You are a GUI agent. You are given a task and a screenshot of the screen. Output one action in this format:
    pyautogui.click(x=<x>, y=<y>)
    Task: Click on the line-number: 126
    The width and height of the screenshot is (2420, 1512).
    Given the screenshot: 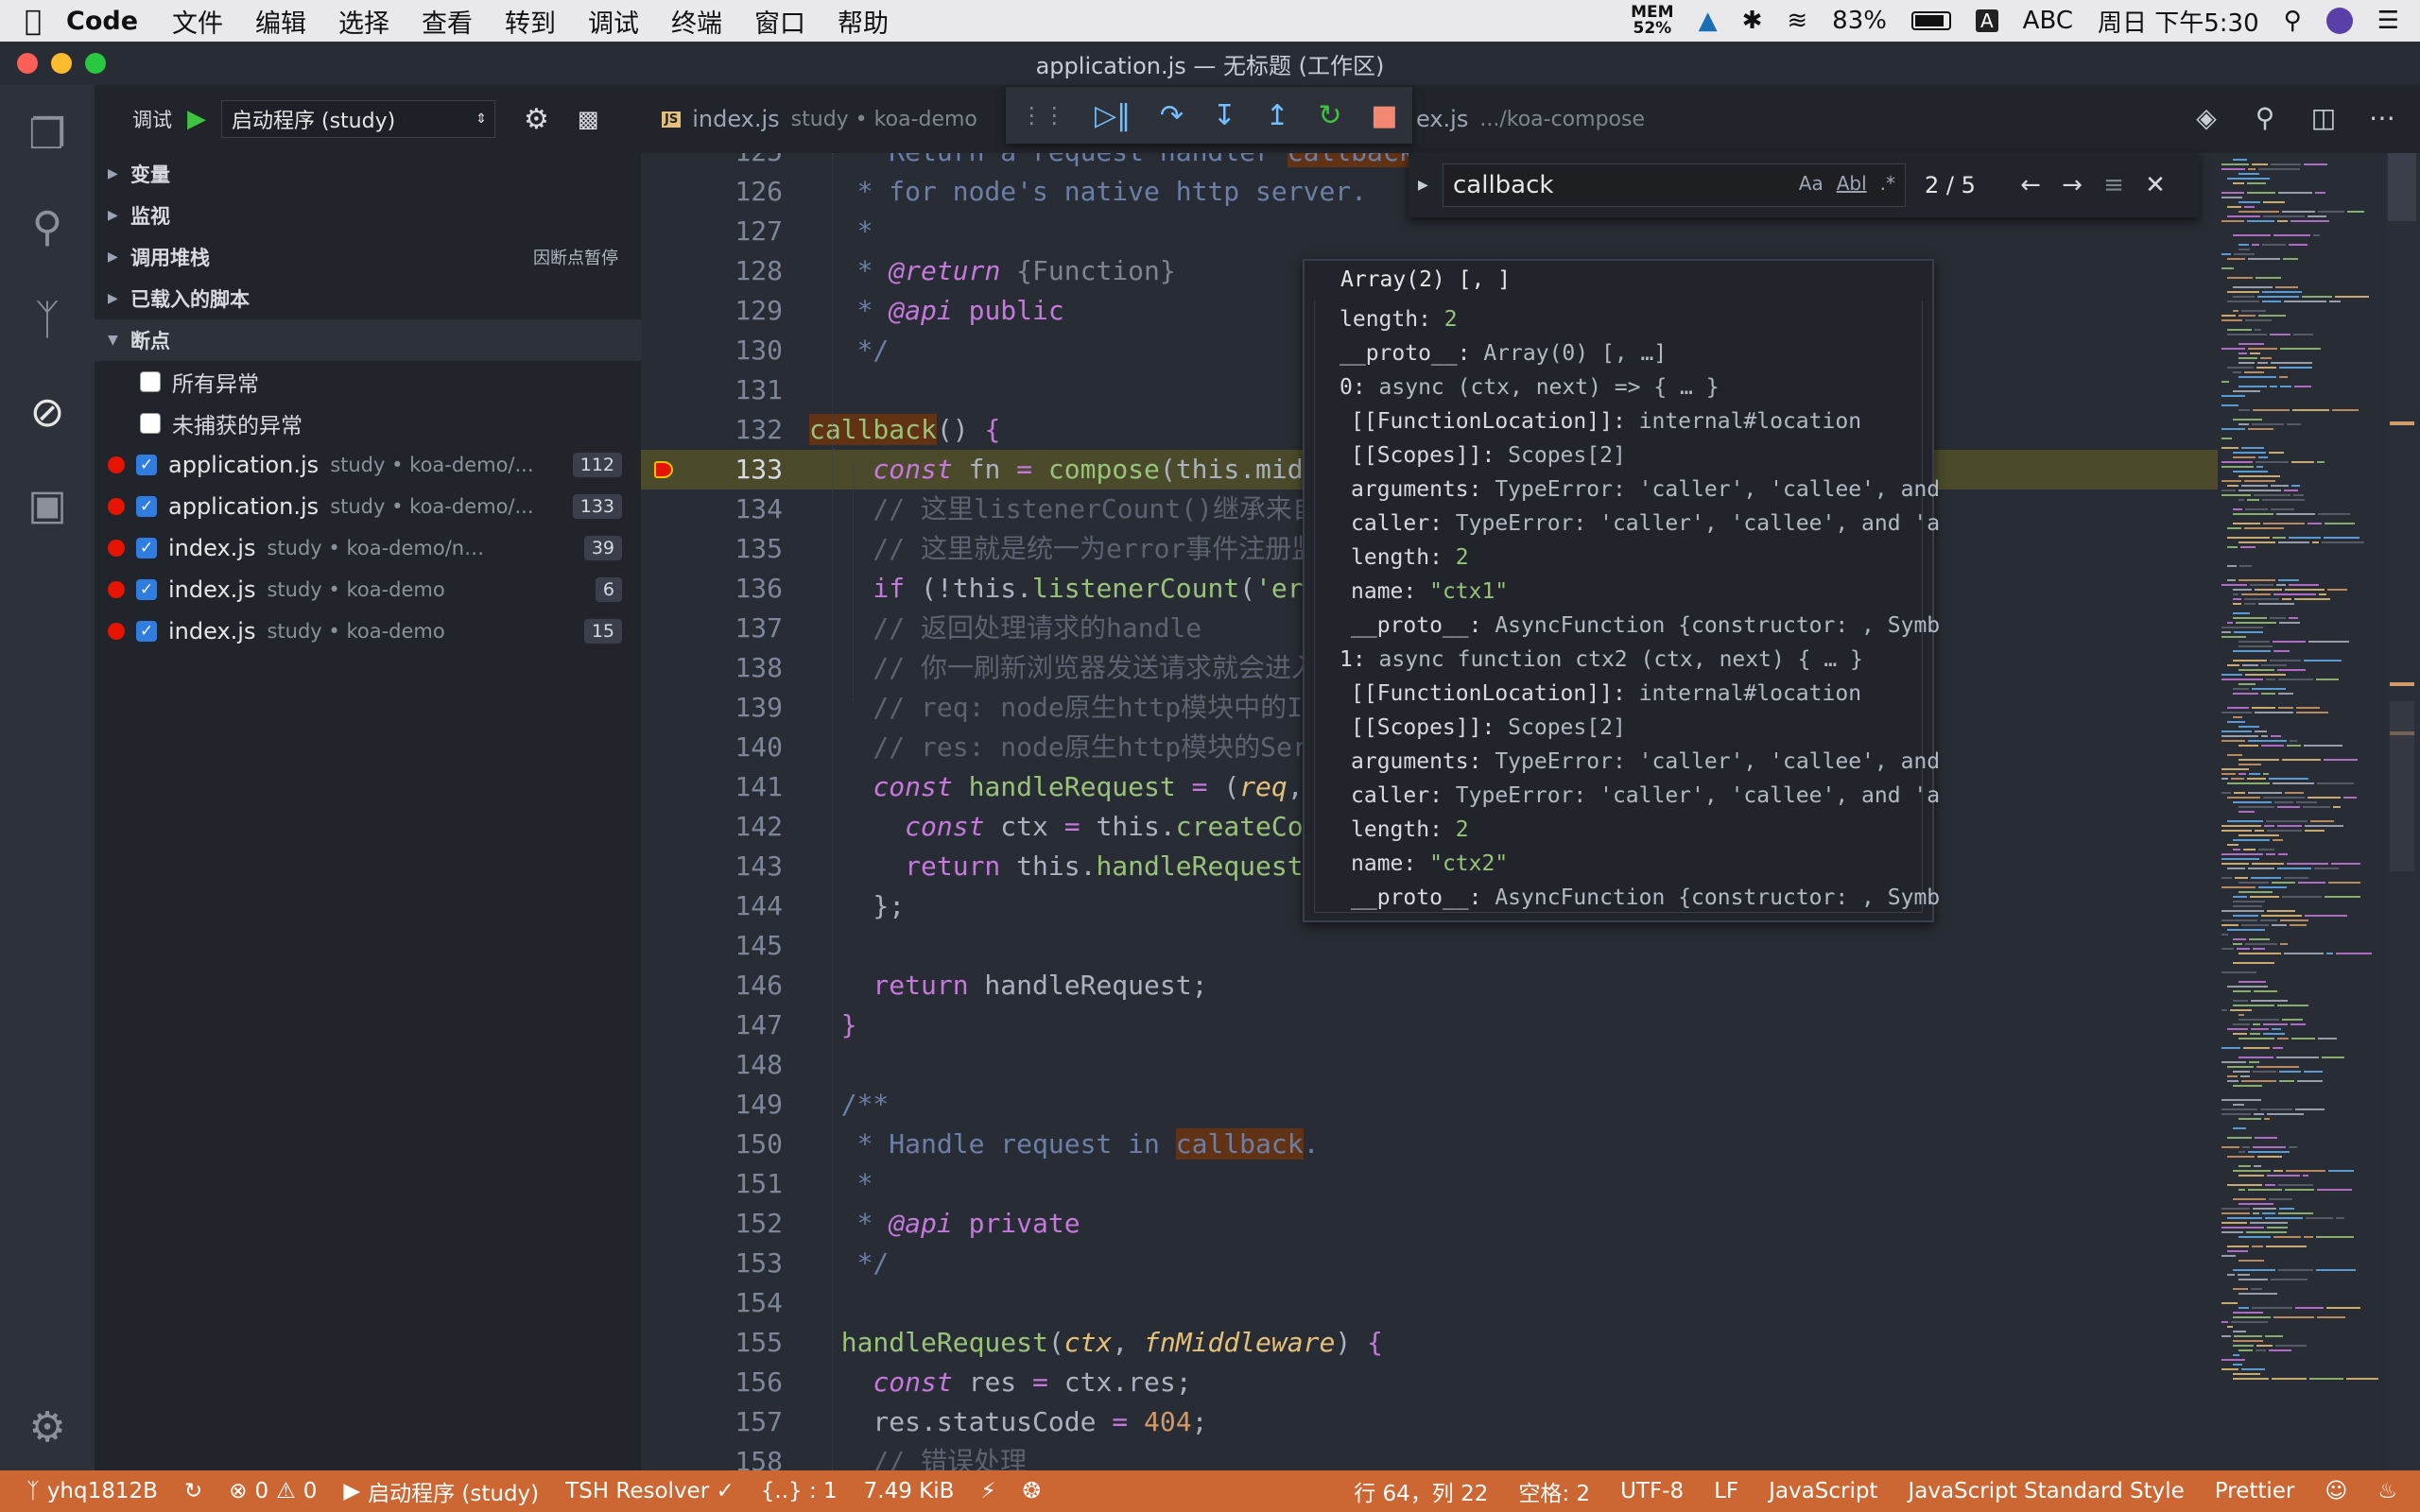 What is the action you would take?
    pyautogui.click(x=712, y=192)
    